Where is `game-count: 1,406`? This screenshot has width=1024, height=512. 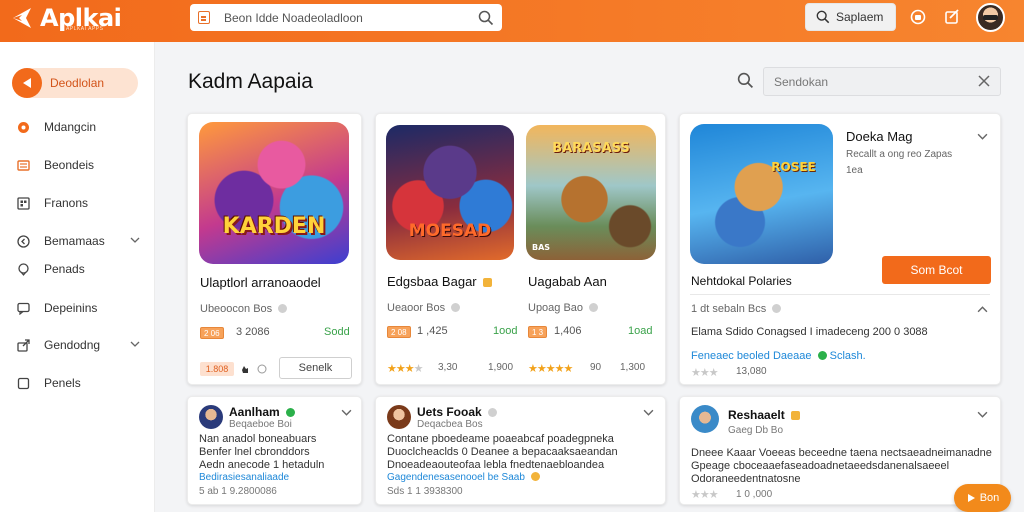 game-count: 1,406 is located at coordinates (568, 331).